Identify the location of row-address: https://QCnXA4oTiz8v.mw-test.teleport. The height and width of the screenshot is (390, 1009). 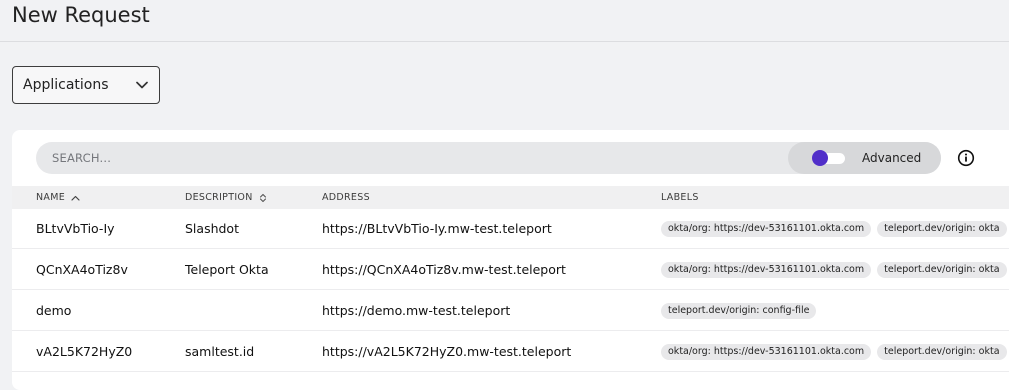
(444, 269).